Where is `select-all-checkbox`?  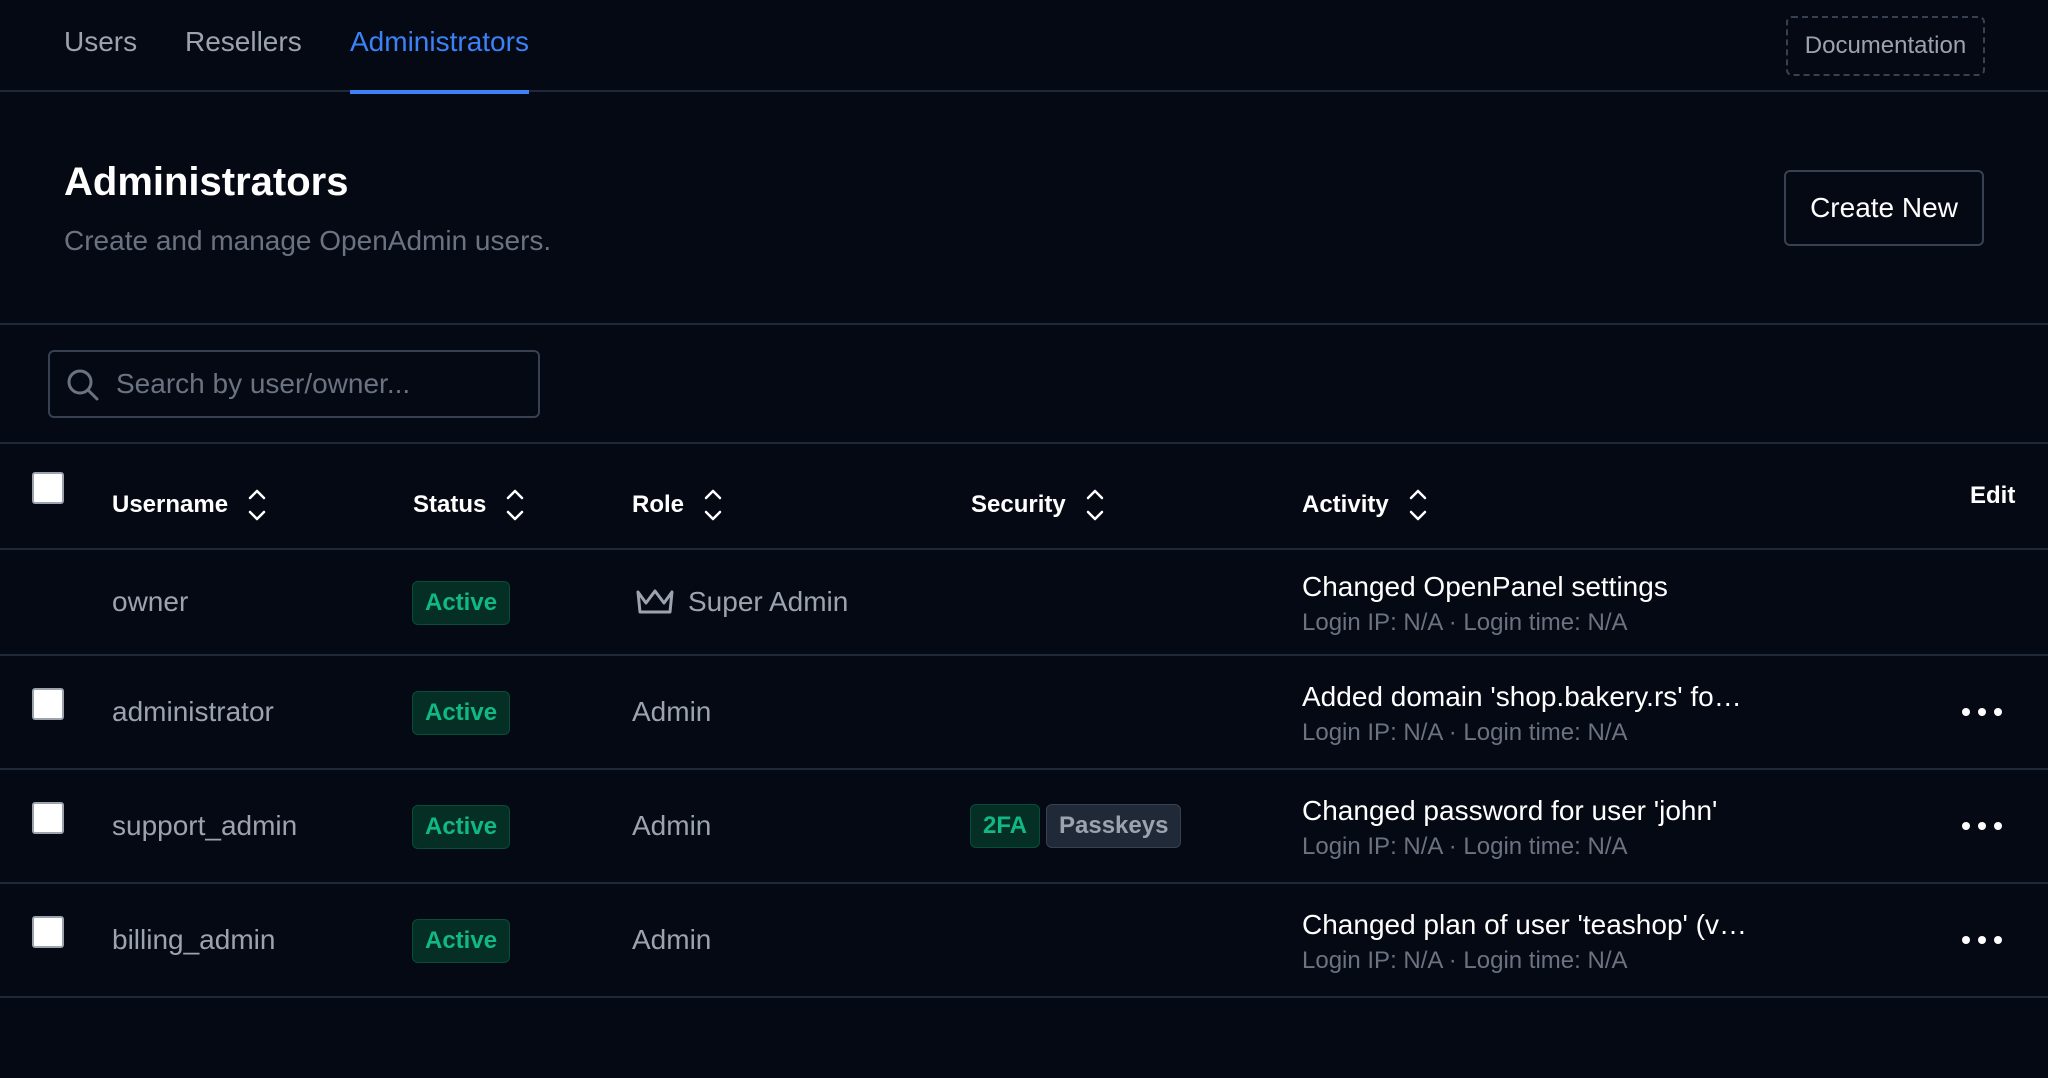 select-all-checkbox is located at coordinates (48, 488).